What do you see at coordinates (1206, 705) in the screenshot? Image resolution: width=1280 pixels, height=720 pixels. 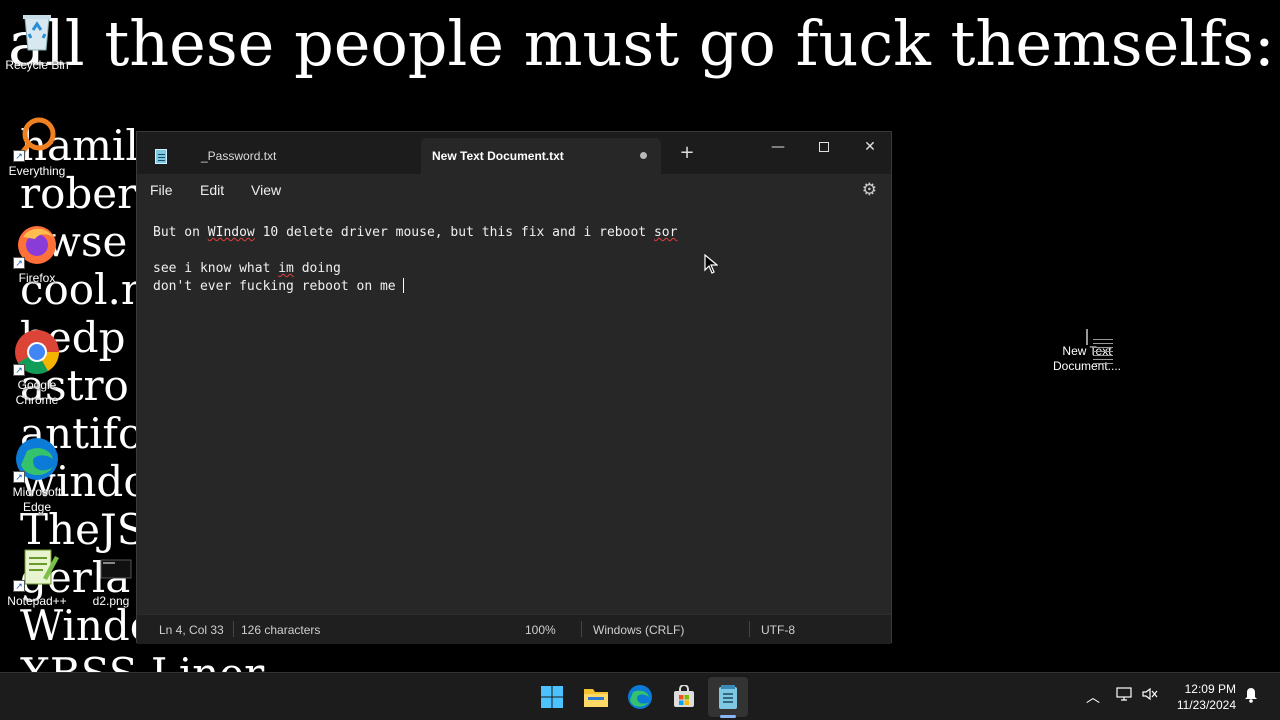 I see `clock-date: 11/23/2024` at bounding box center [1206, 705].